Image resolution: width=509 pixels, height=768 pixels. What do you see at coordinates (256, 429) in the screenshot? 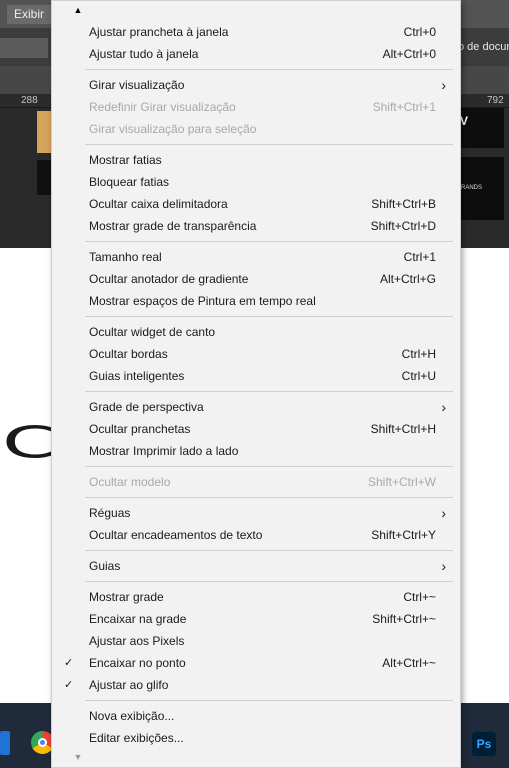
I see `menu-item-ocultar-pranchetas: Ocultar pranchetas Shift+Ctrl+H` at bounding box center [256, 429].